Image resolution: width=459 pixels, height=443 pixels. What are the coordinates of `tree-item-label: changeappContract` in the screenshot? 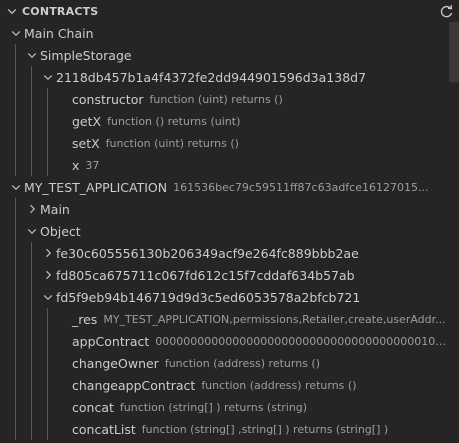 It's located at (134, 385).